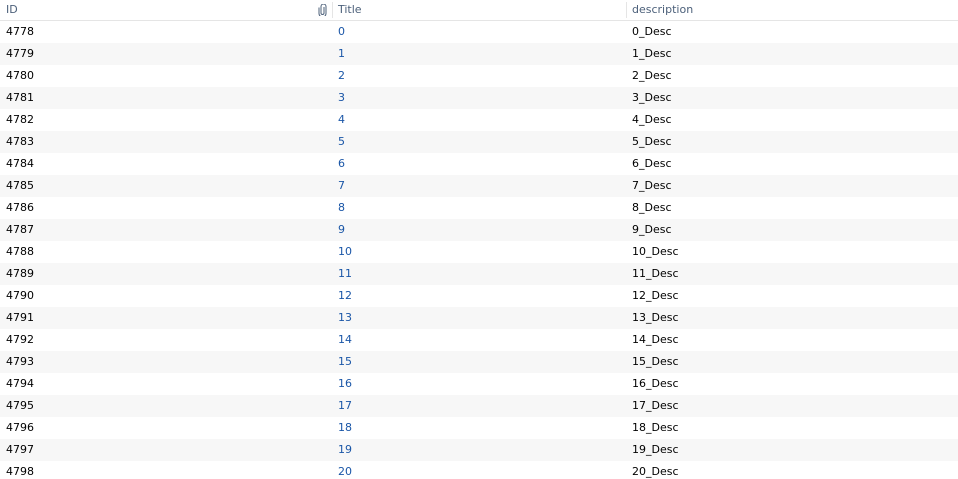  I want to click on row-title-link: 15, so click(478, 362).